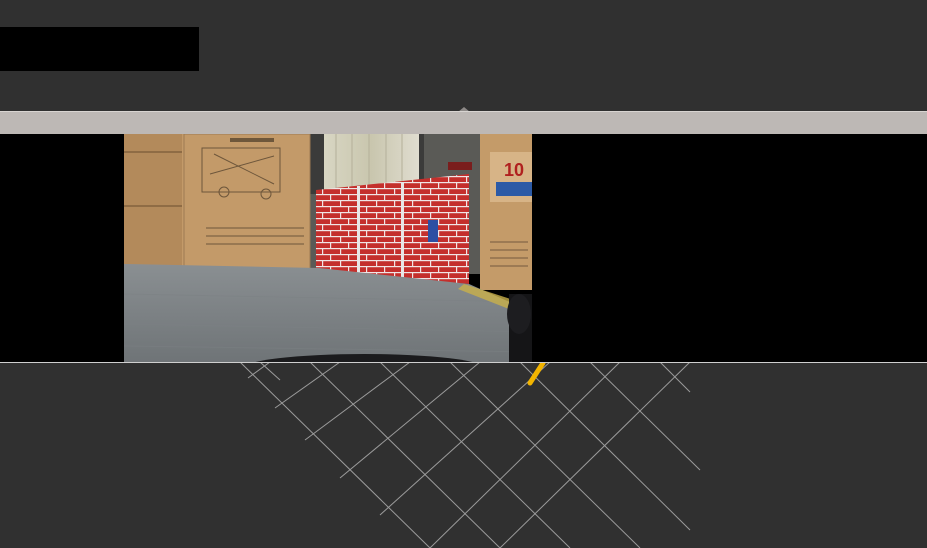 Image resolution: width=927 pixels, height=548 pixels. I want to click on svg-text: 10, so click(514, 170).